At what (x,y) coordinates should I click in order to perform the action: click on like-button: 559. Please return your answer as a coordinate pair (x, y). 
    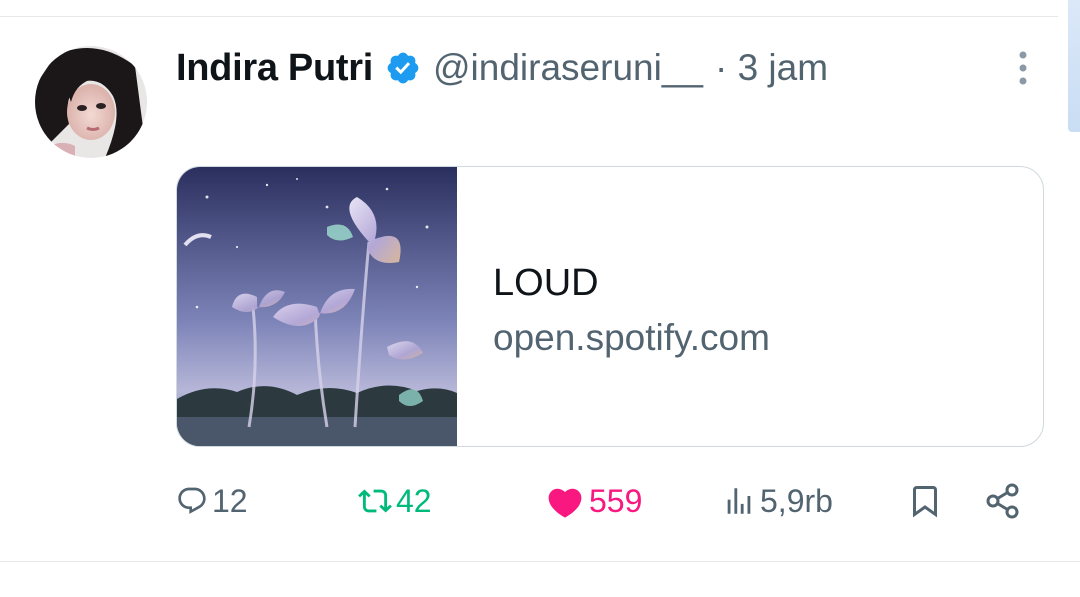
    Looking at the image, I should click on (593, 501).